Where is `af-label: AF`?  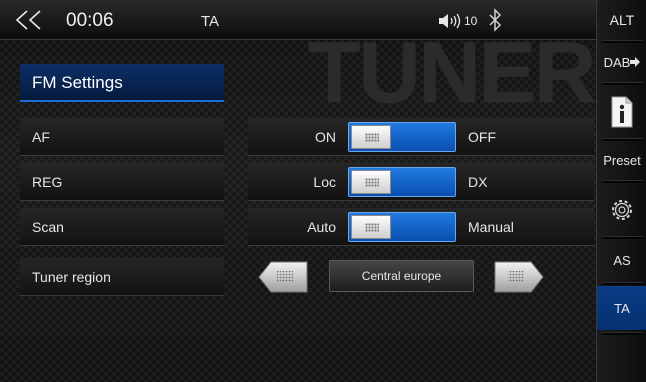 af-label: AF is located at coordinates (122, 137).